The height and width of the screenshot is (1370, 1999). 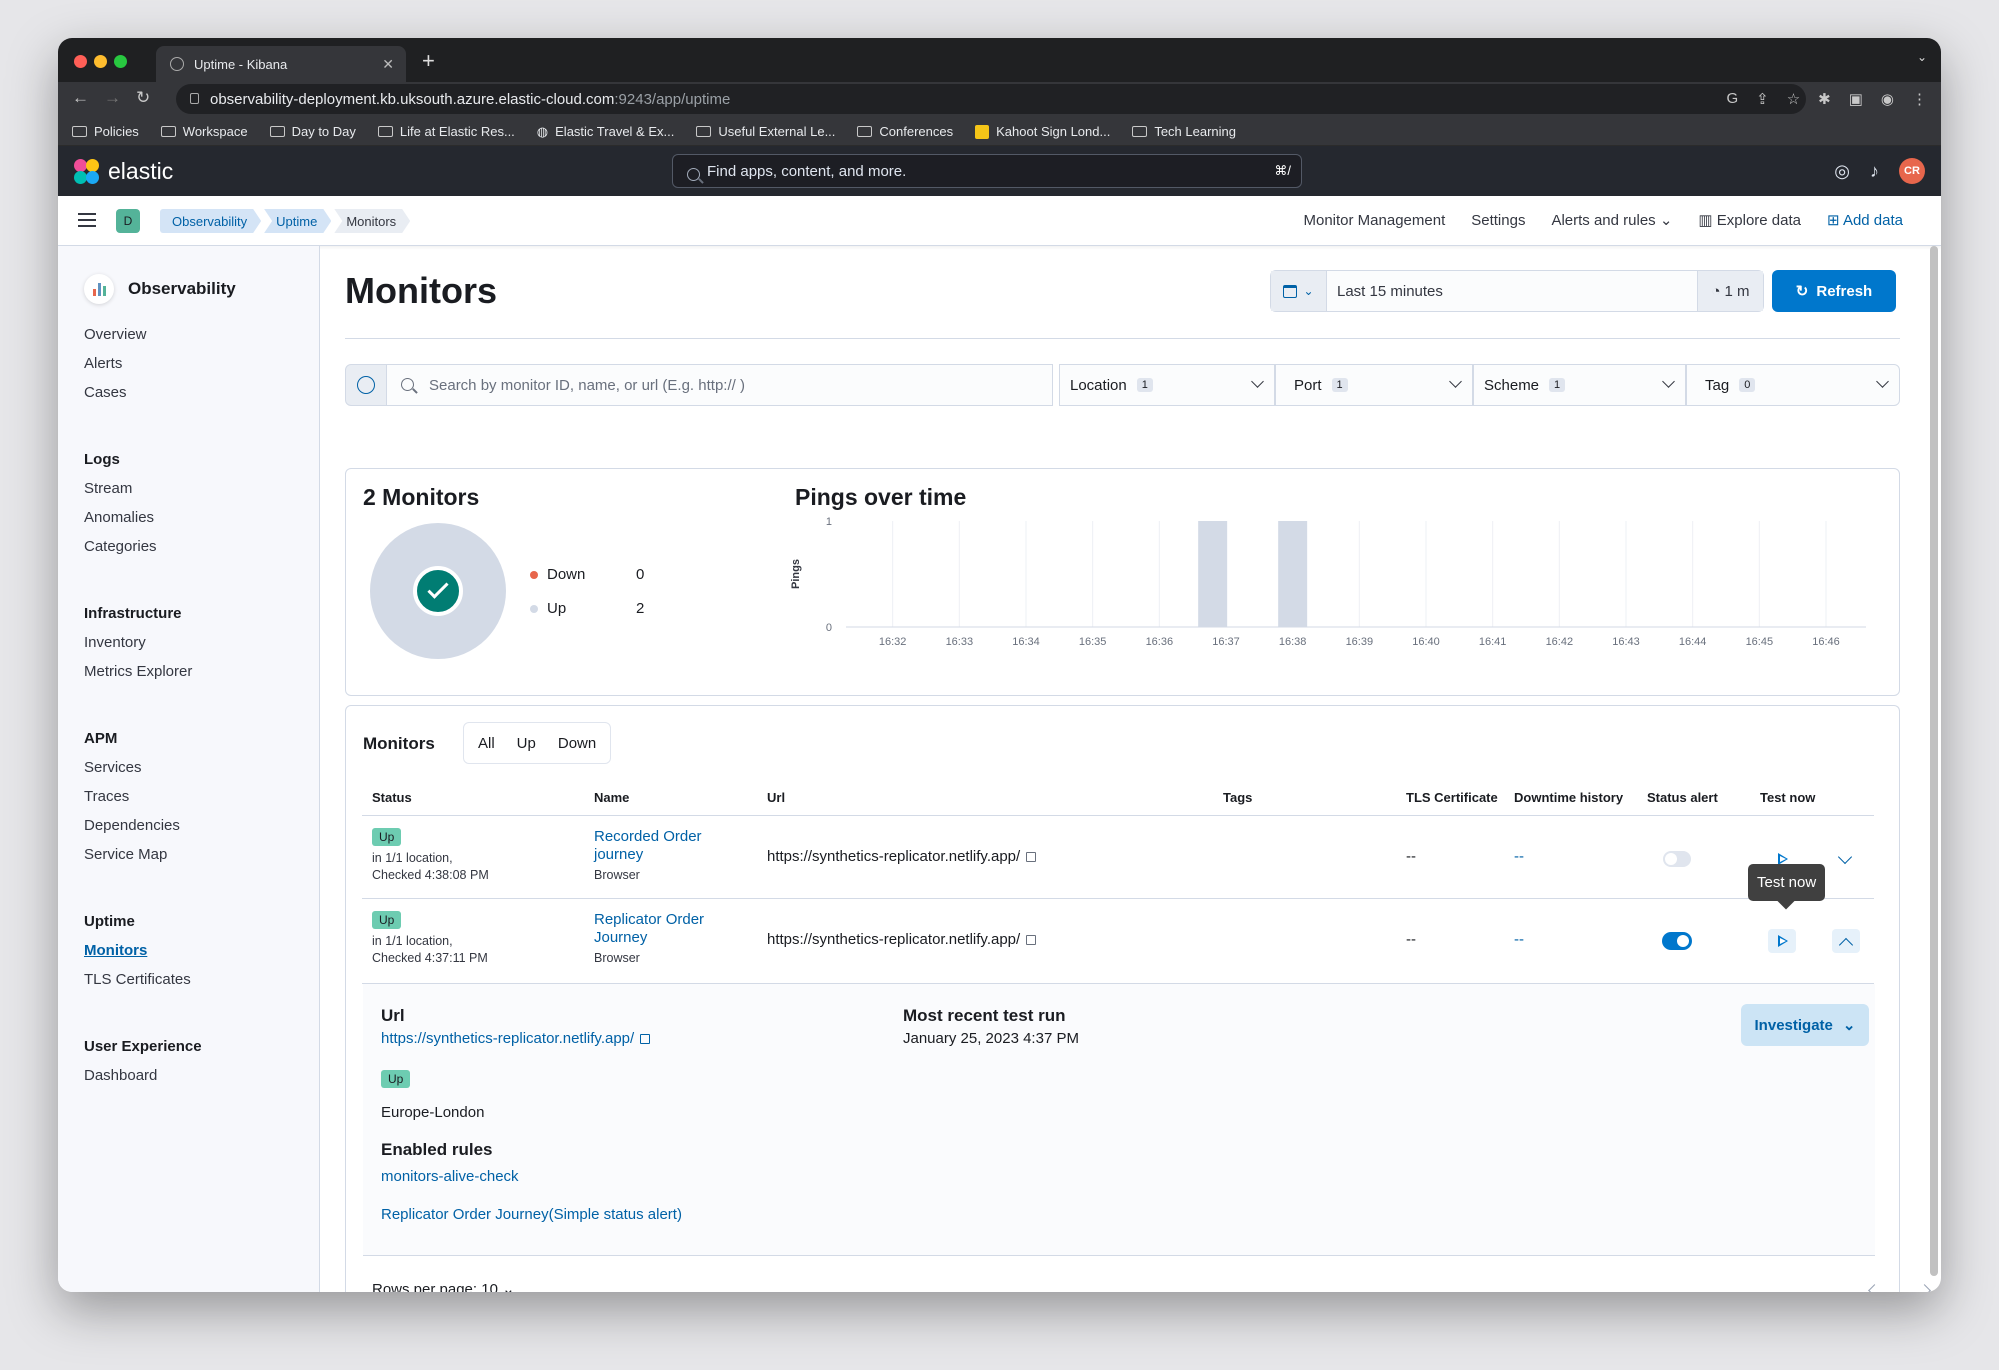 What do you see at coordinates (194, 98) in the screenshot?
I see `lock-icon` at bounding box center [194, 98].